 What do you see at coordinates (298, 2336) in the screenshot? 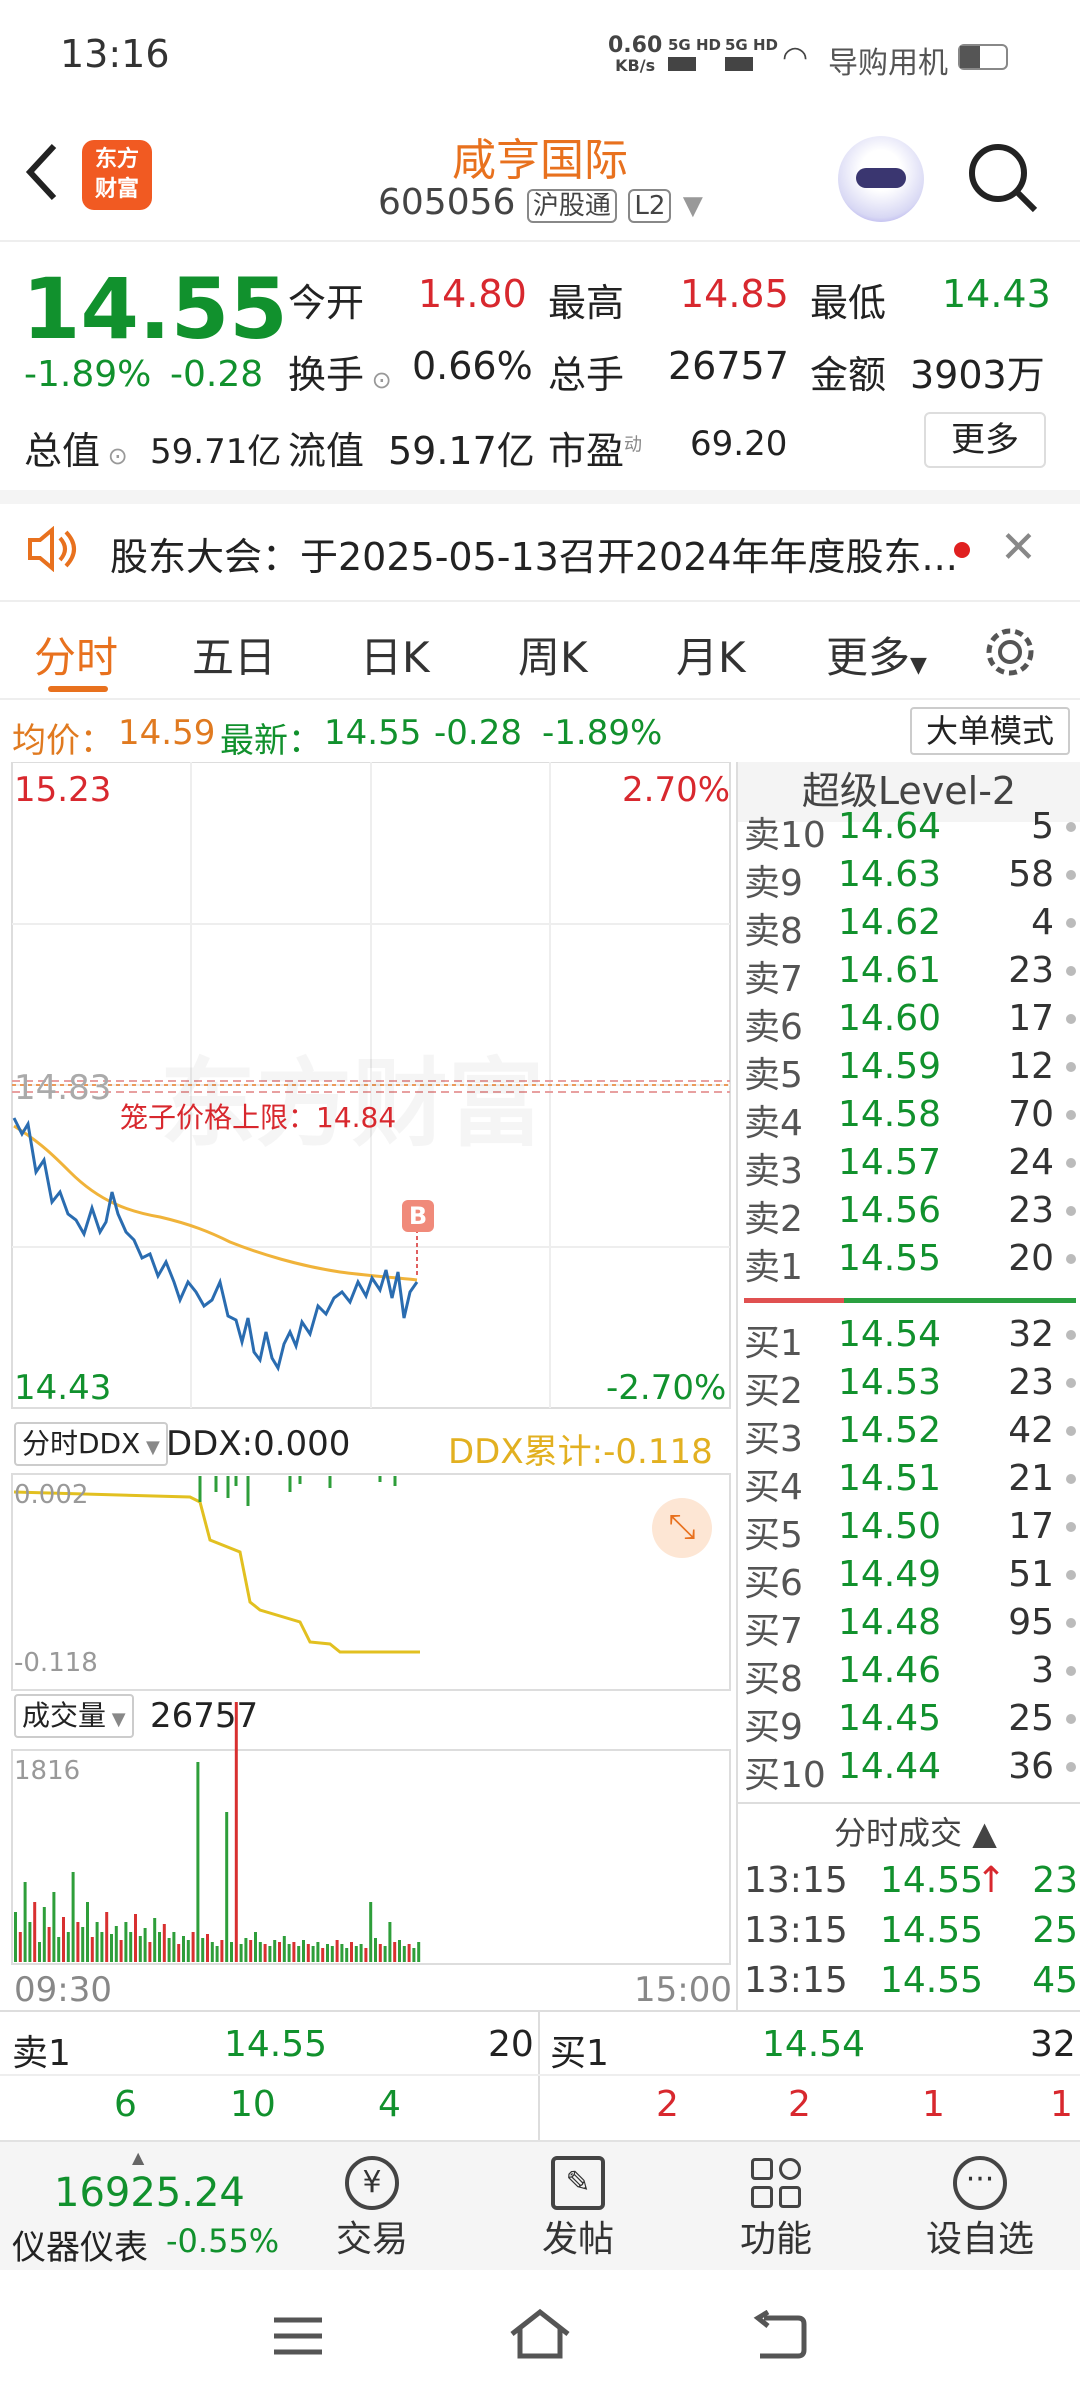
I see `menu-icon` at bounding box center [298, 2336].